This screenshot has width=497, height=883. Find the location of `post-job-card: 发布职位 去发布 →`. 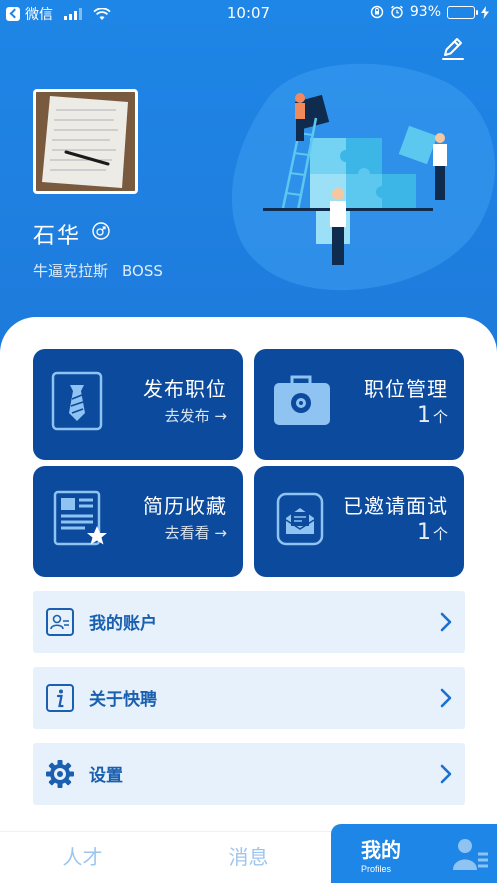

post-job-card: 发布职位 去发布 → is located at coordinates (138, 404).